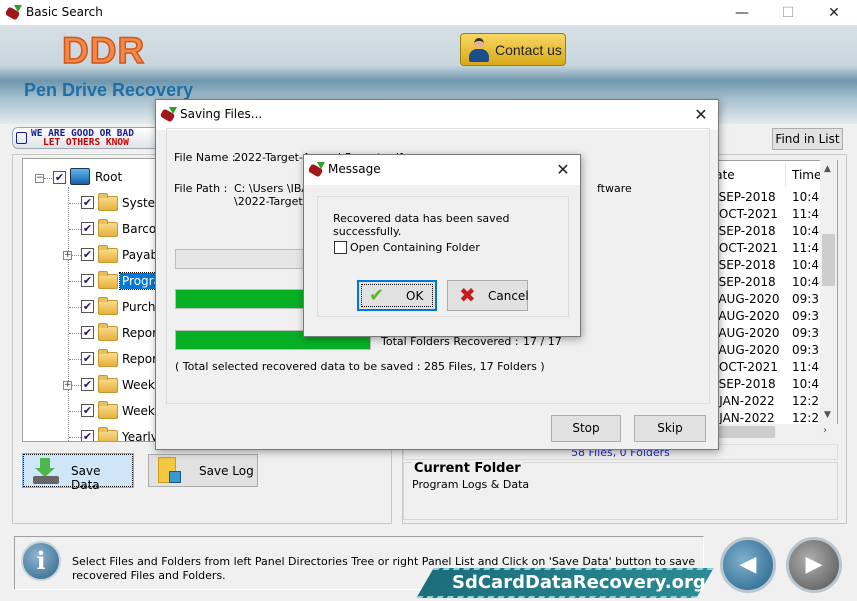 The width and height of the screenshot is (857, 601). Describe the element at coordinates (579, 582) in the screenshot. I see `site-logo: SdCardDataRecovery.org` at that location.